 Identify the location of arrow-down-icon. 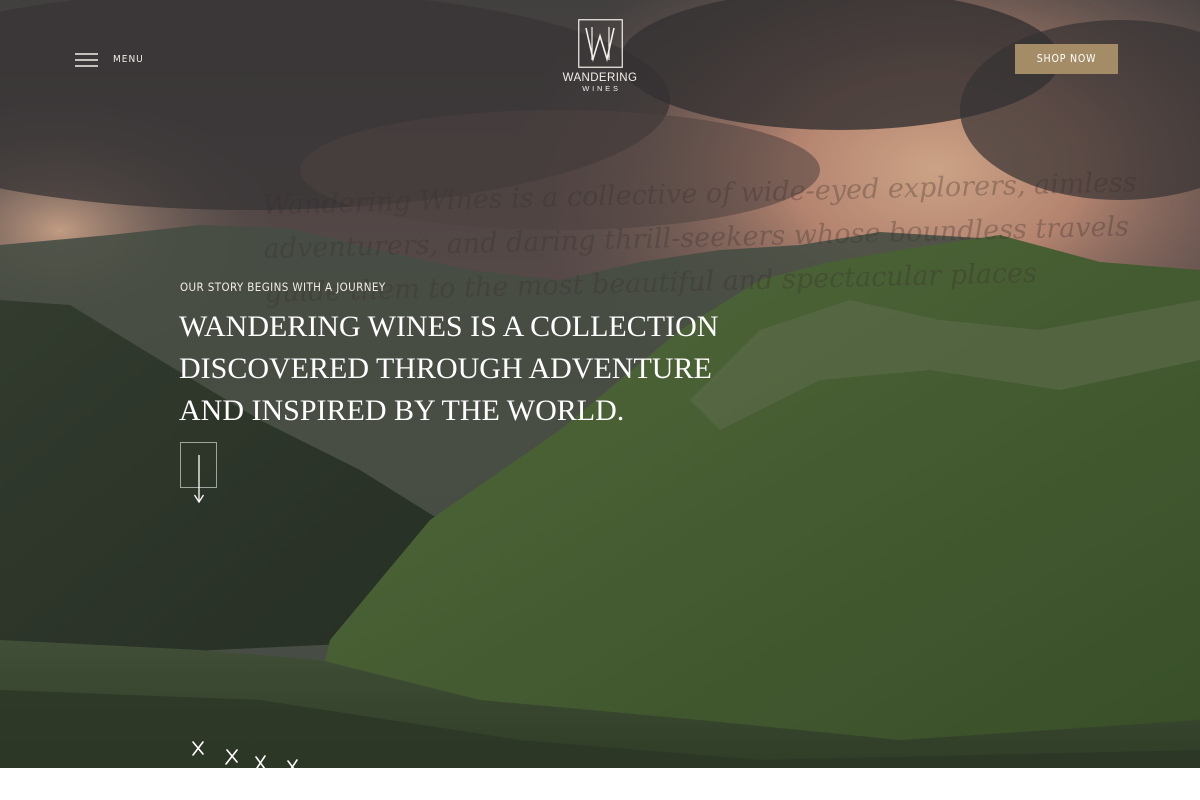
(199, 479).